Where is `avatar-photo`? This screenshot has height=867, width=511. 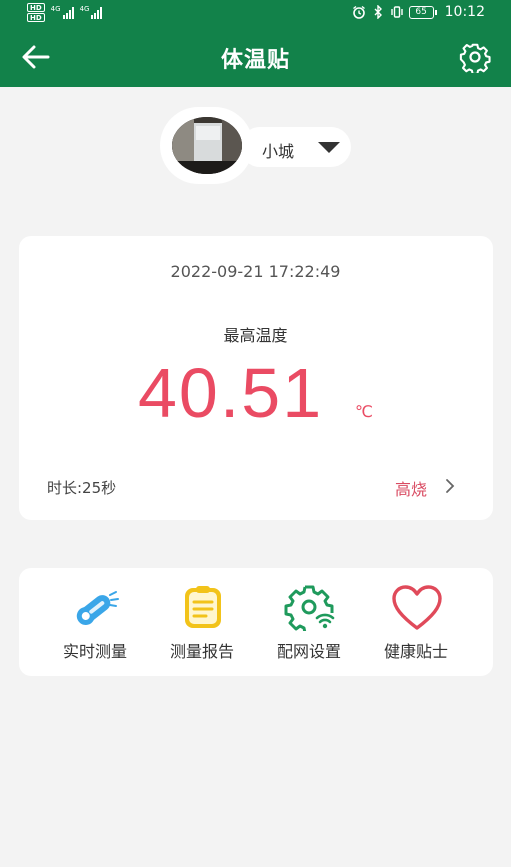
avatar-photo is located at coordinates (207, 145).